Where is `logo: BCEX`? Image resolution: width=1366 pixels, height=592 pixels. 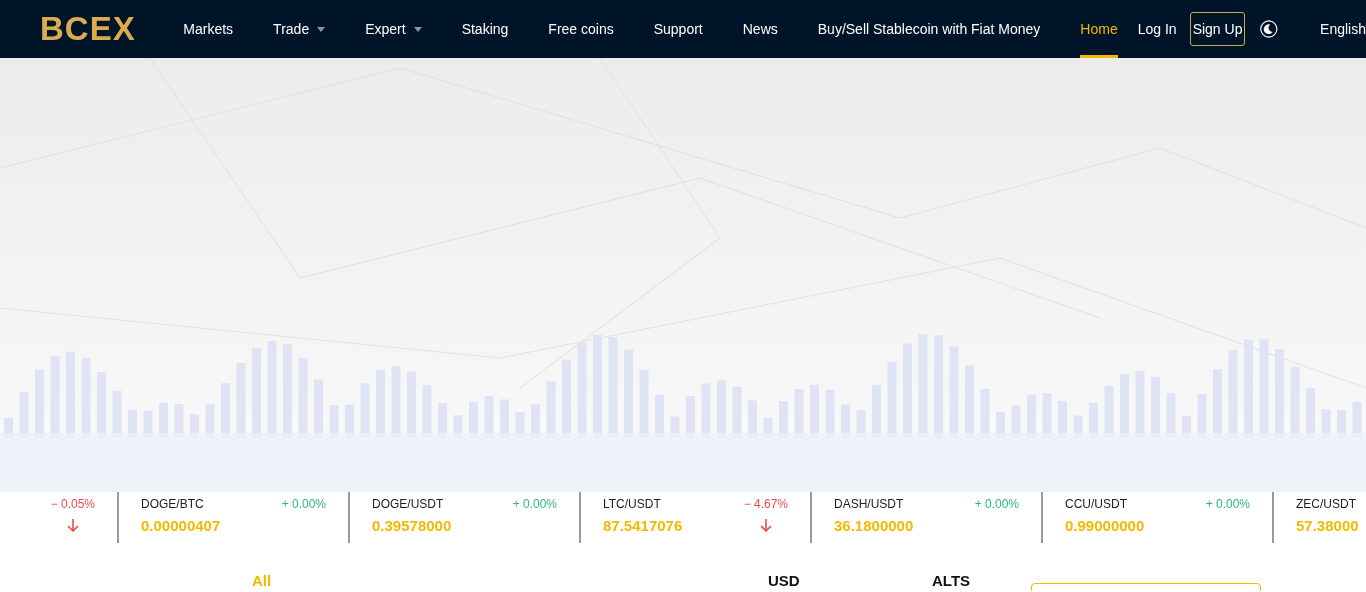 logo: BCEX is located at coordinates (112, 29).